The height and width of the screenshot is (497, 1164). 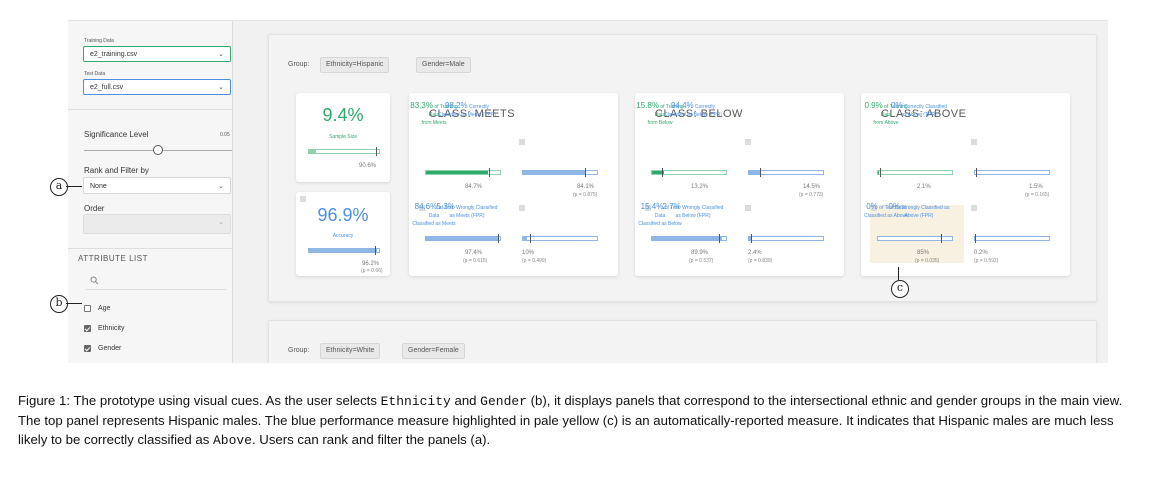 I want to click on annotation-a: a, so click(x=59, y=187).